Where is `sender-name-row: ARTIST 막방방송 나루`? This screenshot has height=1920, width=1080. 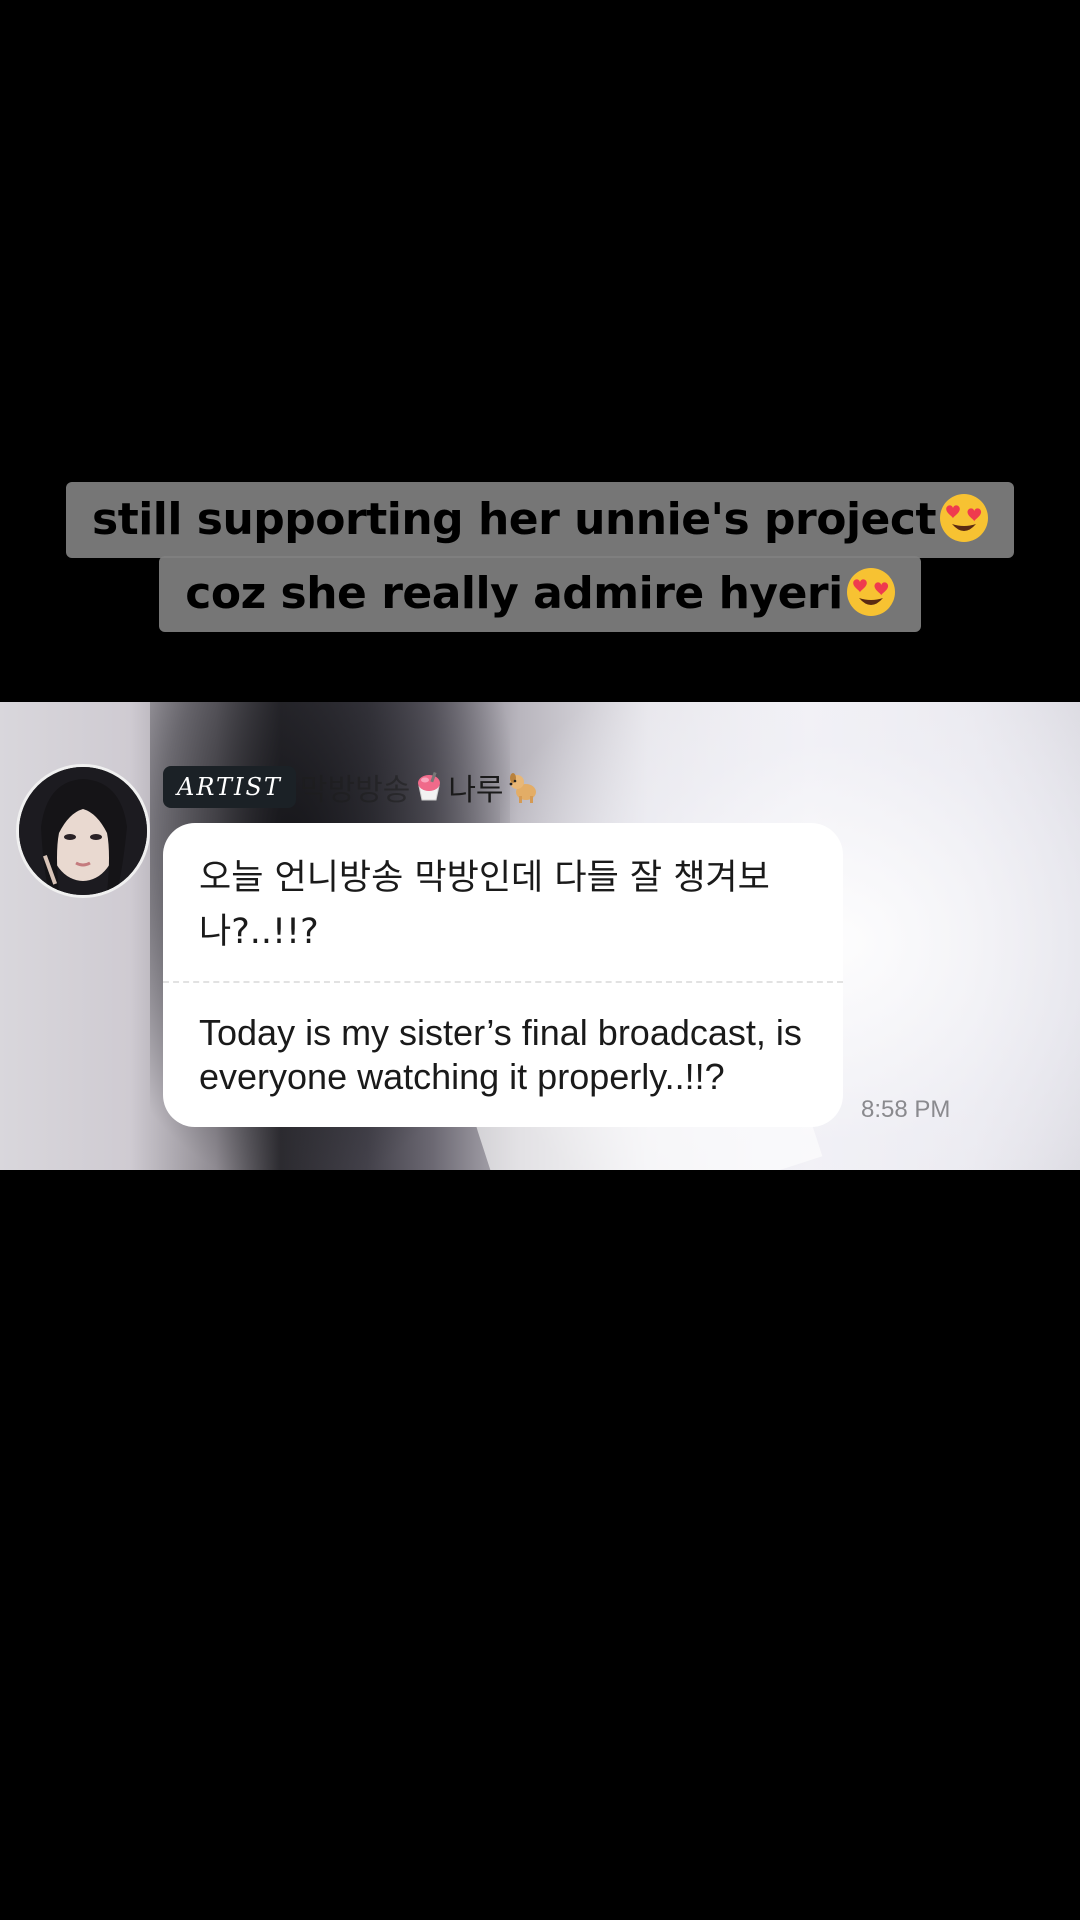
sender-name-row: ARTIST 막방방송 나루 is located at coordinates (352, 787).